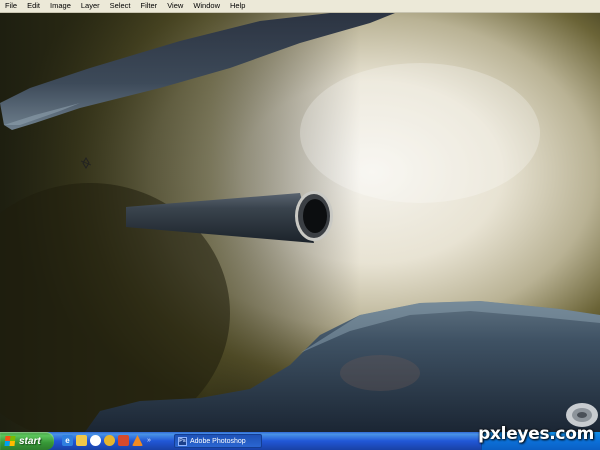 Image resolution: width=600 pixels, height=450 pixels. What do you see at coordinates (149, 440) in the screenshot?
I see `chevron-more-icon: »` at bounding box center [149, 440].